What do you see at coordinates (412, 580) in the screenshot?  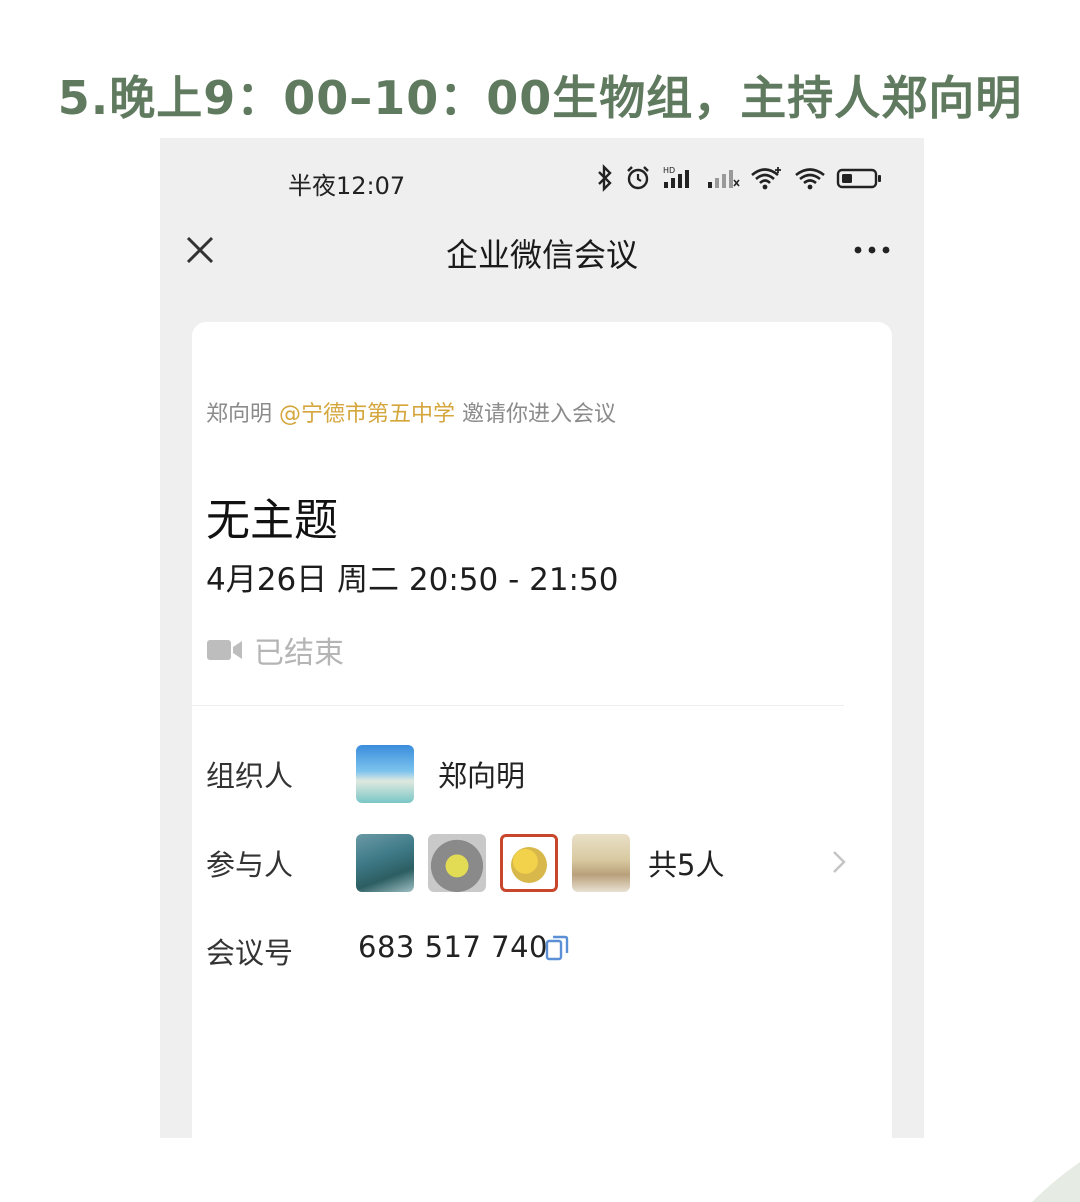 I see `meeting-time: 4月26日 周二 20:50 - 21:50` at bounding box center [412, 580].